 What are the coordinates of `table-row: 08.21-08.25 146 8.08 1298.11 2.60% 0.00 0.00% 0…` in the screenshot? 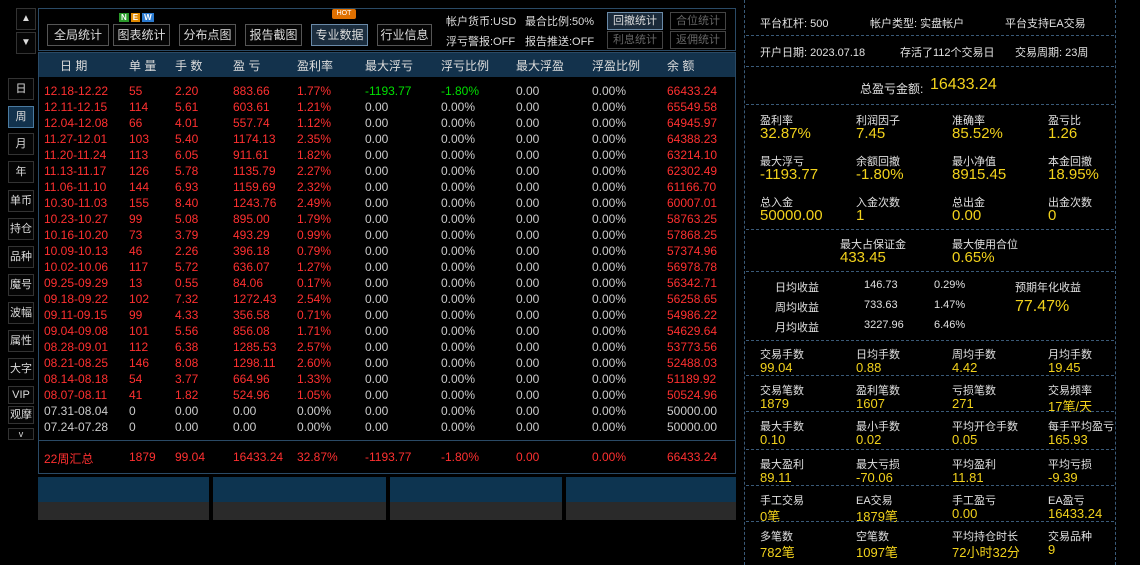 It's located at (367, 364).